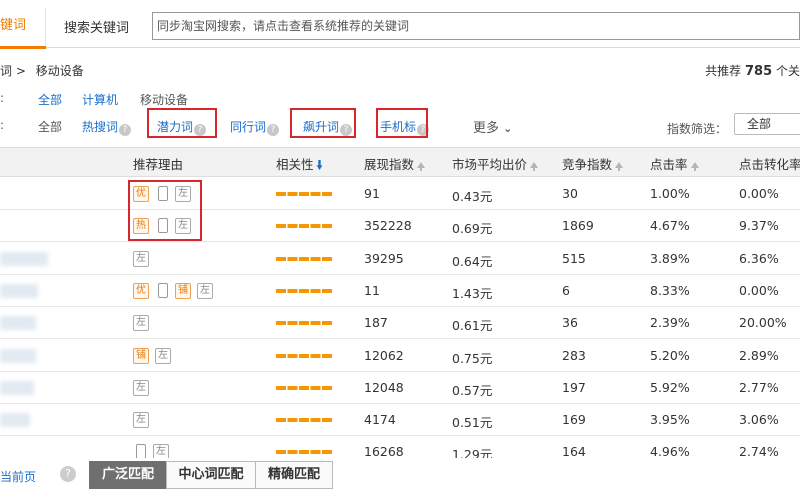 The width and height of the screenshot is (800, 500). What do you see at coordinates (472, 390) in the screenshot?
I see `cell-avg-bid: 0.57元` at bounding box center [472, 390].